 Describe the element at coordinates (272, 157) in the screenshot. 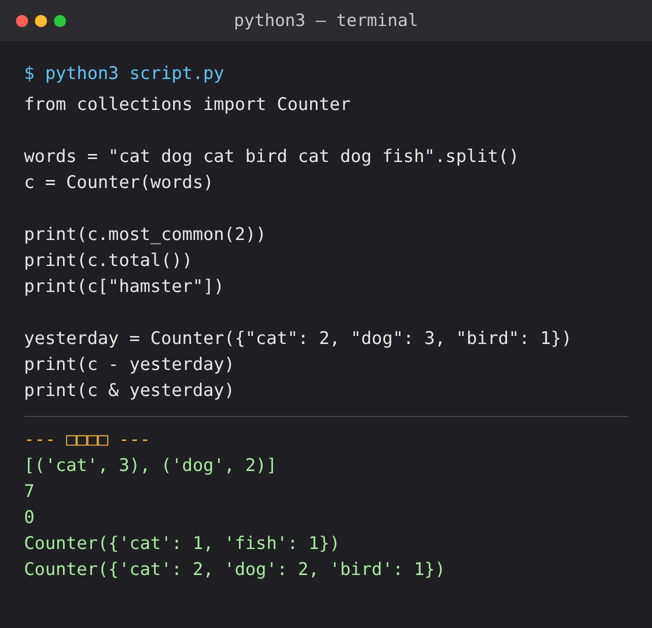

I see `code-line: words = "cat dog cat bird cat dog fish".split()` at that location.